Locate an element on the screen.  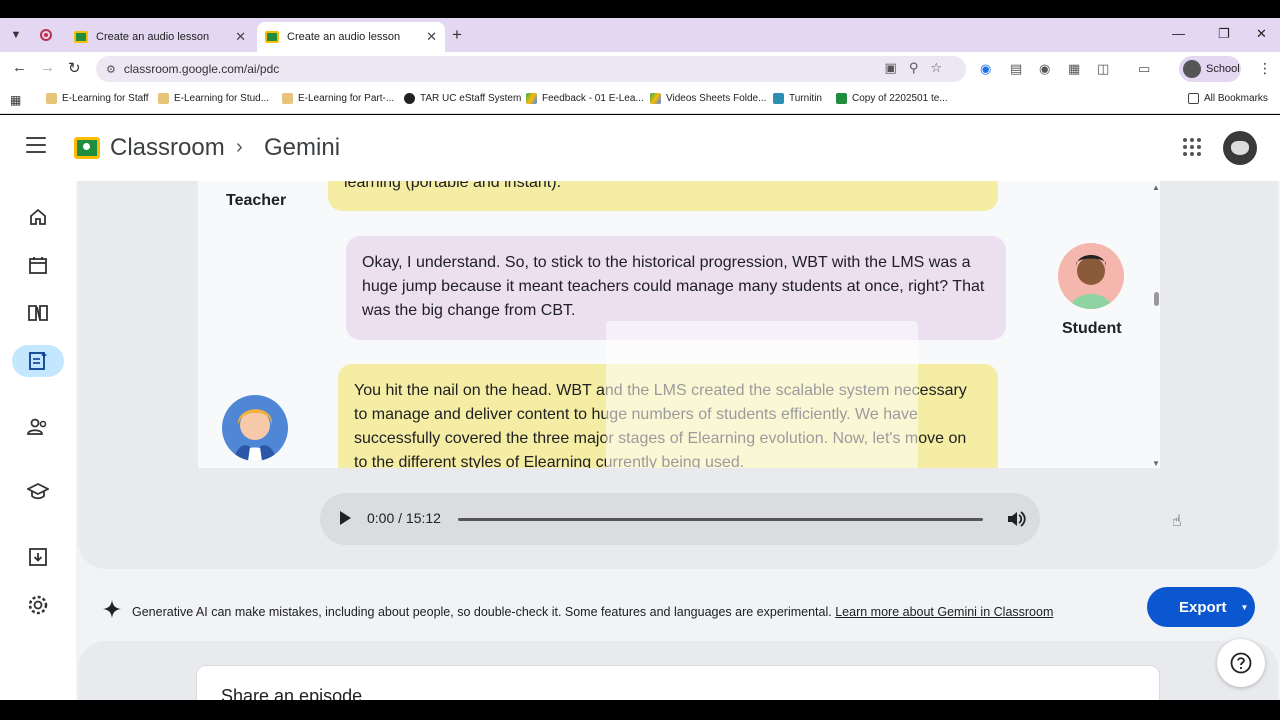
settings-icon is located at coordinates (38, 605).